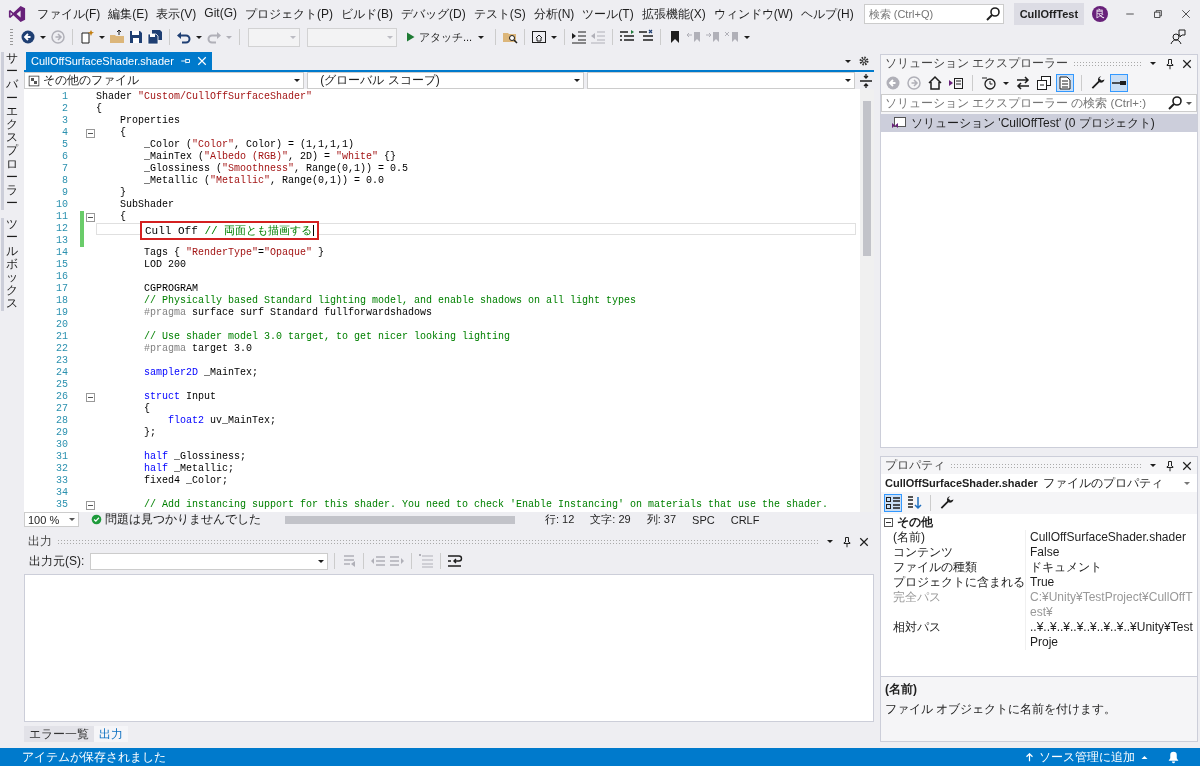 Image resolution: width=1200 pixels, height=766 pixels. Describe the element at coordinates (579, 37) in the screenshot. I see `indent-icon` at that location.